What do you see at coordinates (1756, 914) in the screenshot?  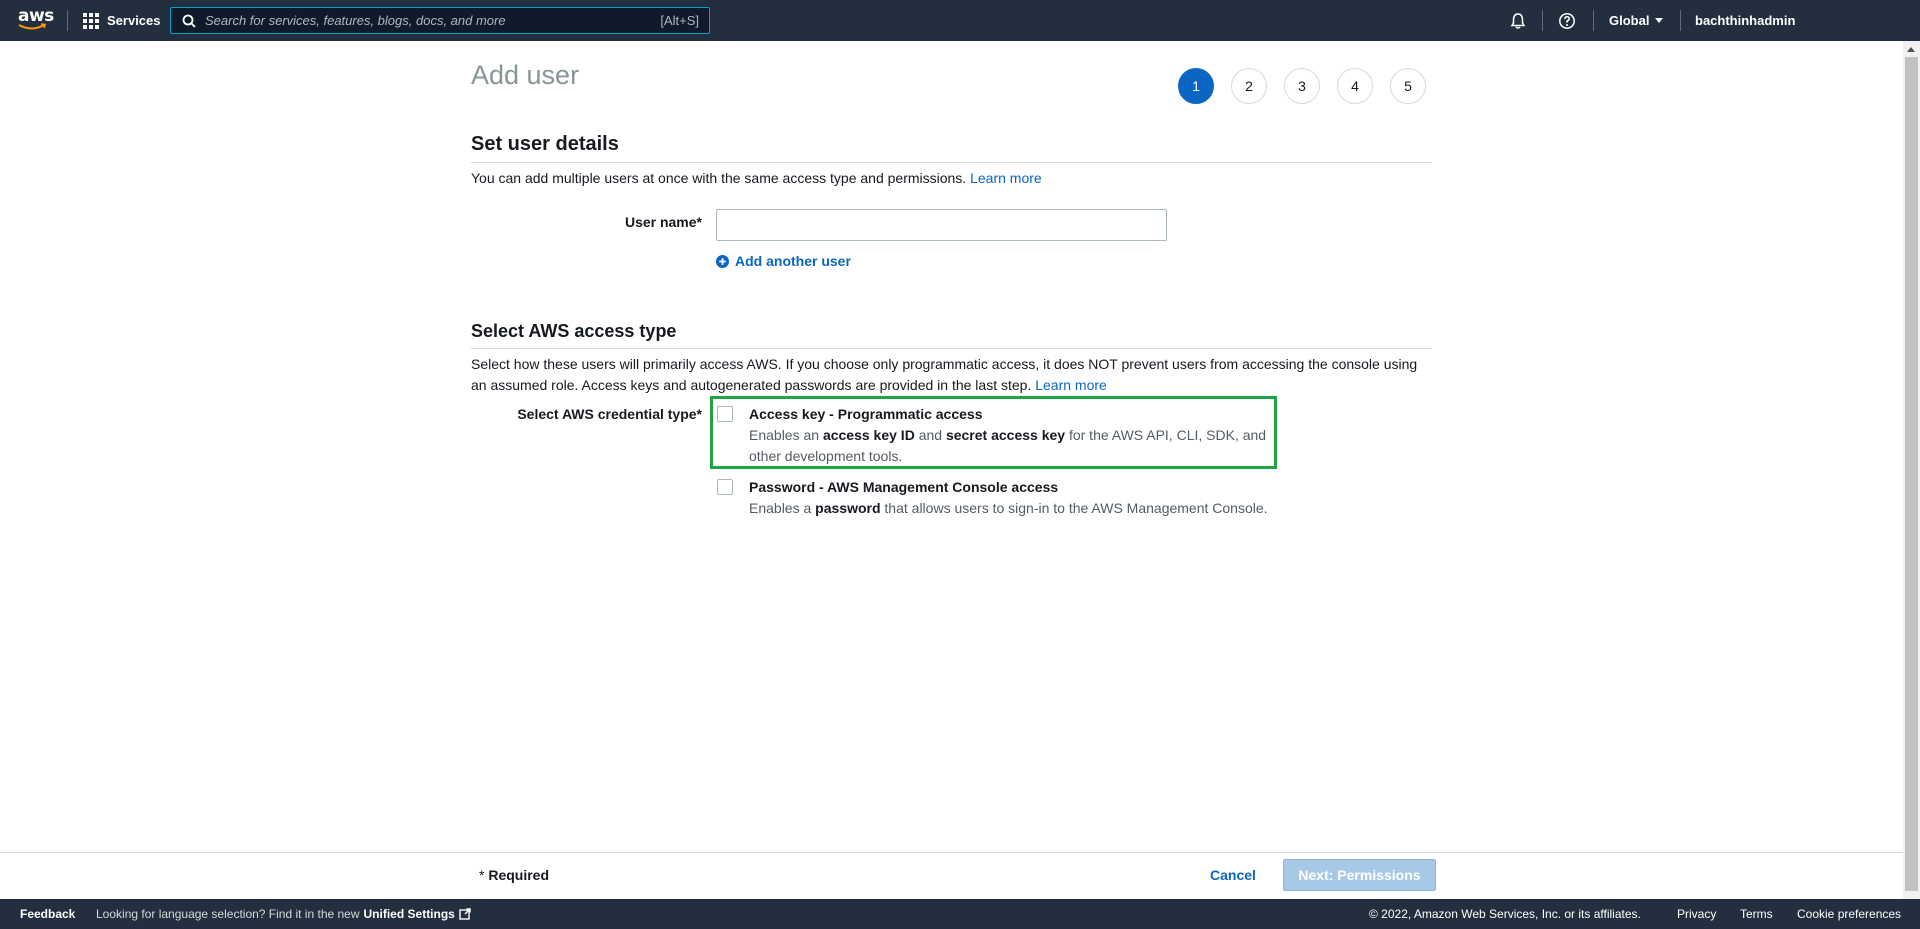 I see `terms-link: Terms` at bounding box center [1756, 914].